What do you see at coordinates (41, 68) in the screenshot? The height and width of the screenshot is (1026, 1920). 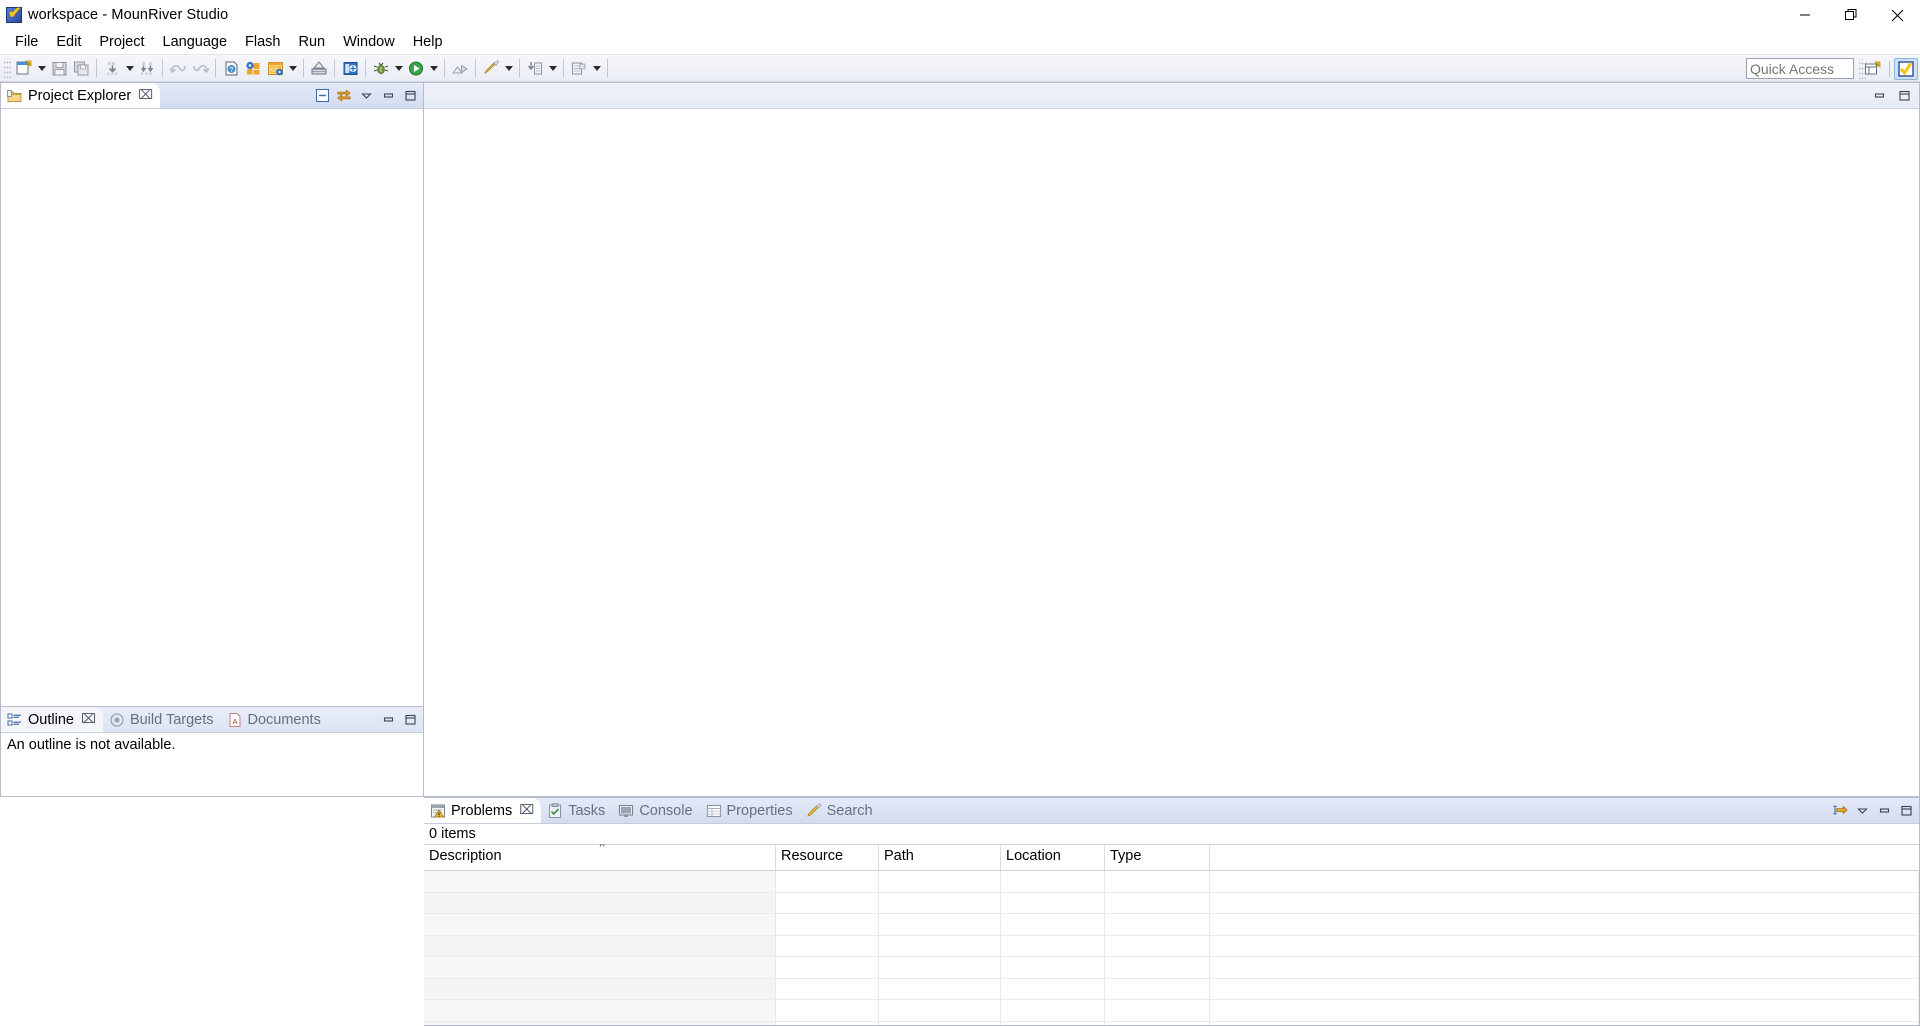 I see `new-file-dropdown-icon` at bounding box center [41, 68].